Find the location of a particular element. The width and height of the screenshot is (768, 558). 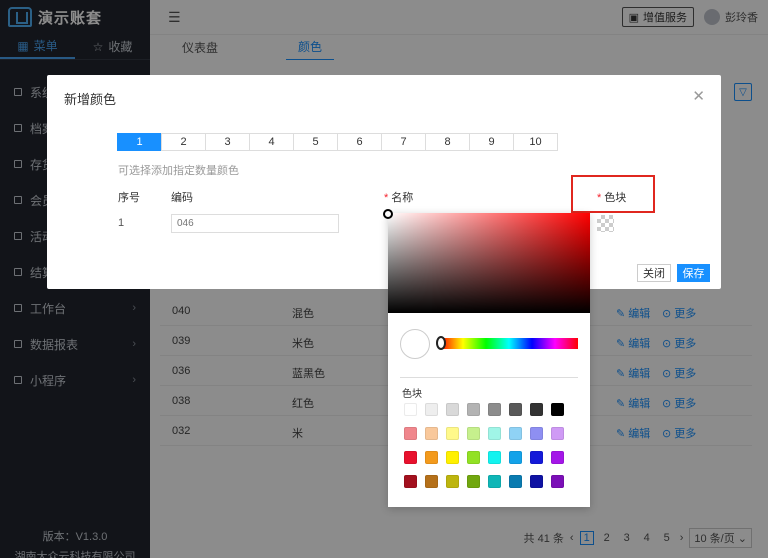

quantity-option: 5 is located at coordinates (315, 142).